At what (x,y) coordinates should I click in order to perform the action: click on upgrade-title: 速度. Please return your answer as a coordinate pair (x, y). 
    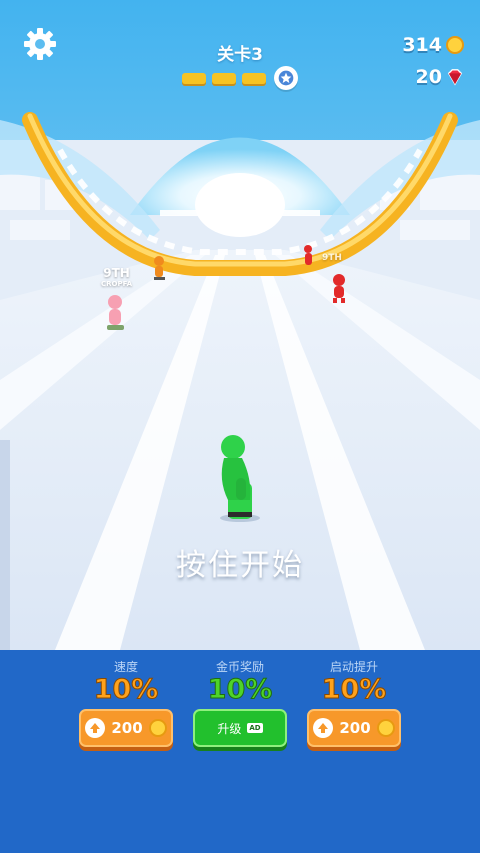
    Looking at the image, I should click on (125, 667).